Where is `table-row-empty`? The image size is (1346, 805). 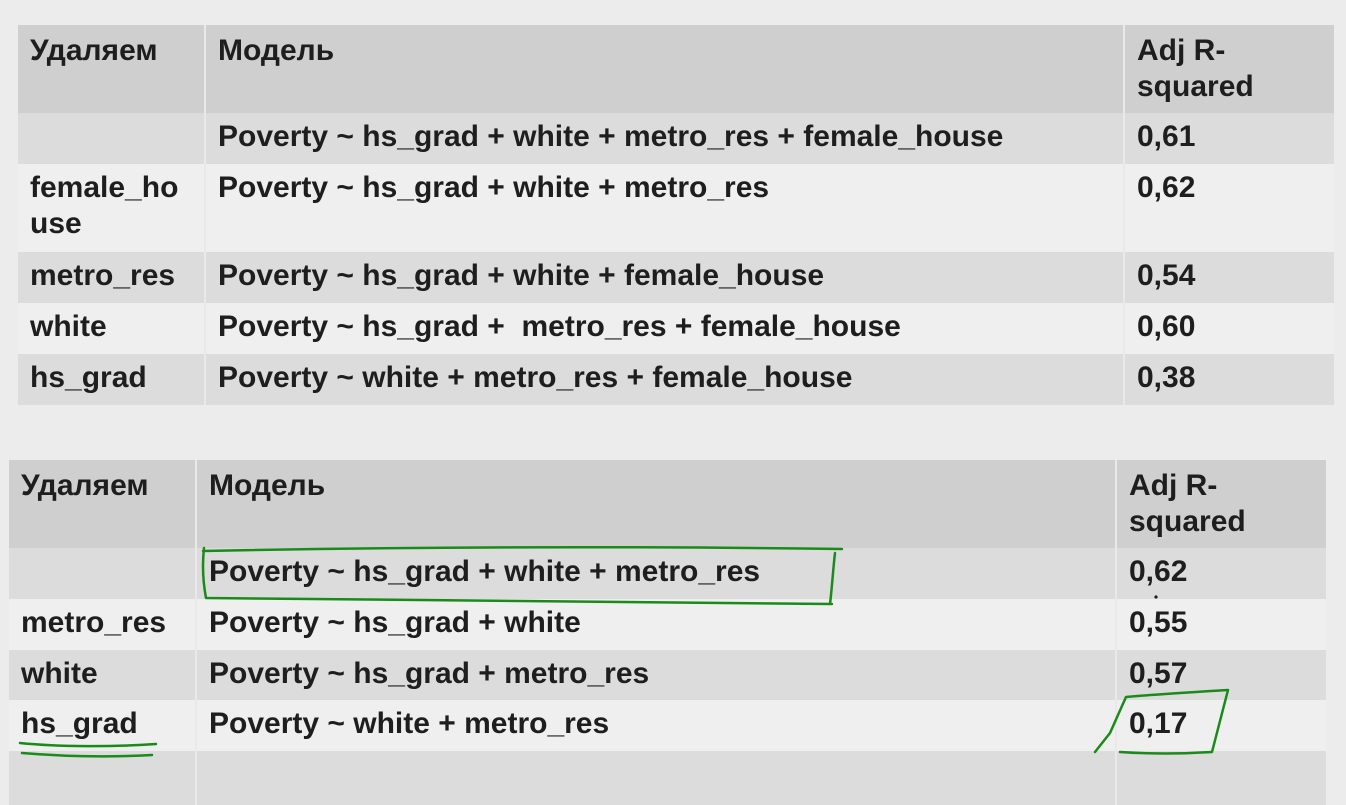
table-row-empty is located at coordinates (667, 778).